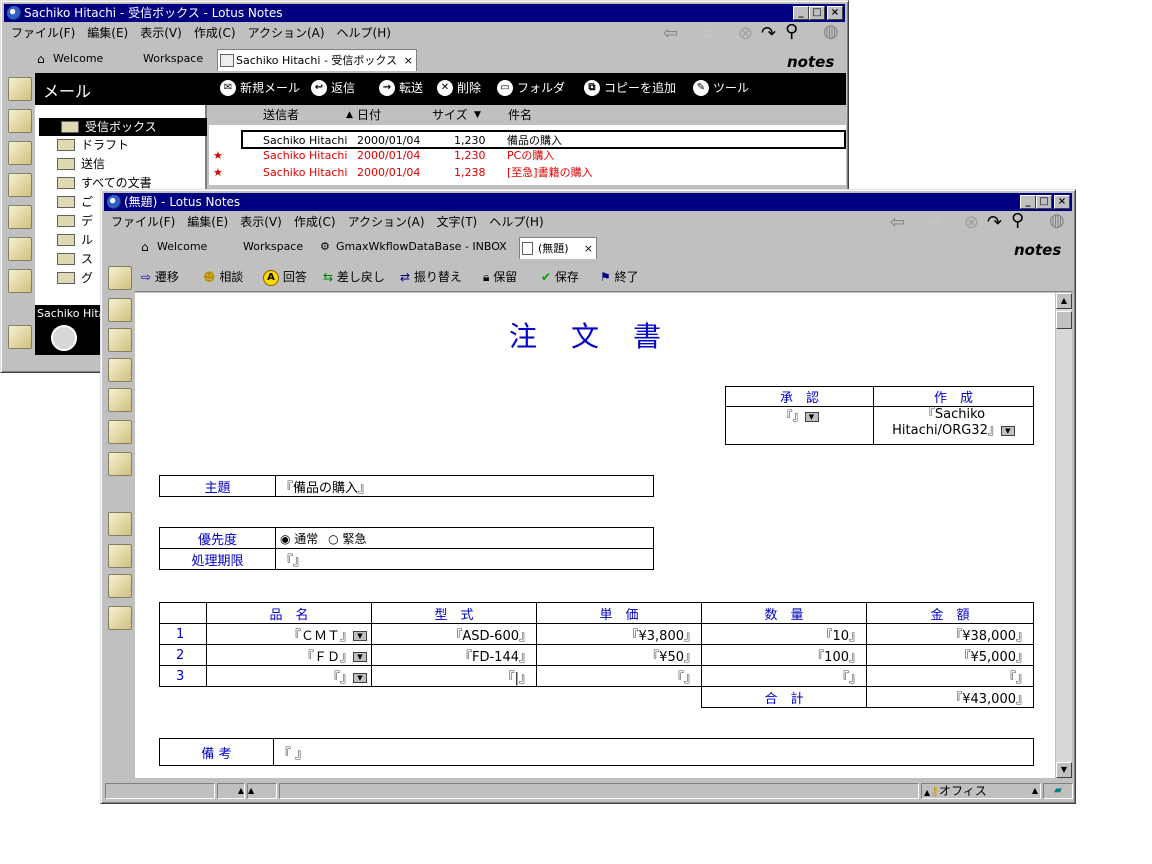 This screenshot has height=864, width=1152. What do you see at coordinates (289, 676) in the screenshot?
I see `item-name-field: 『』 ▼` at bounding box center [289, 676].